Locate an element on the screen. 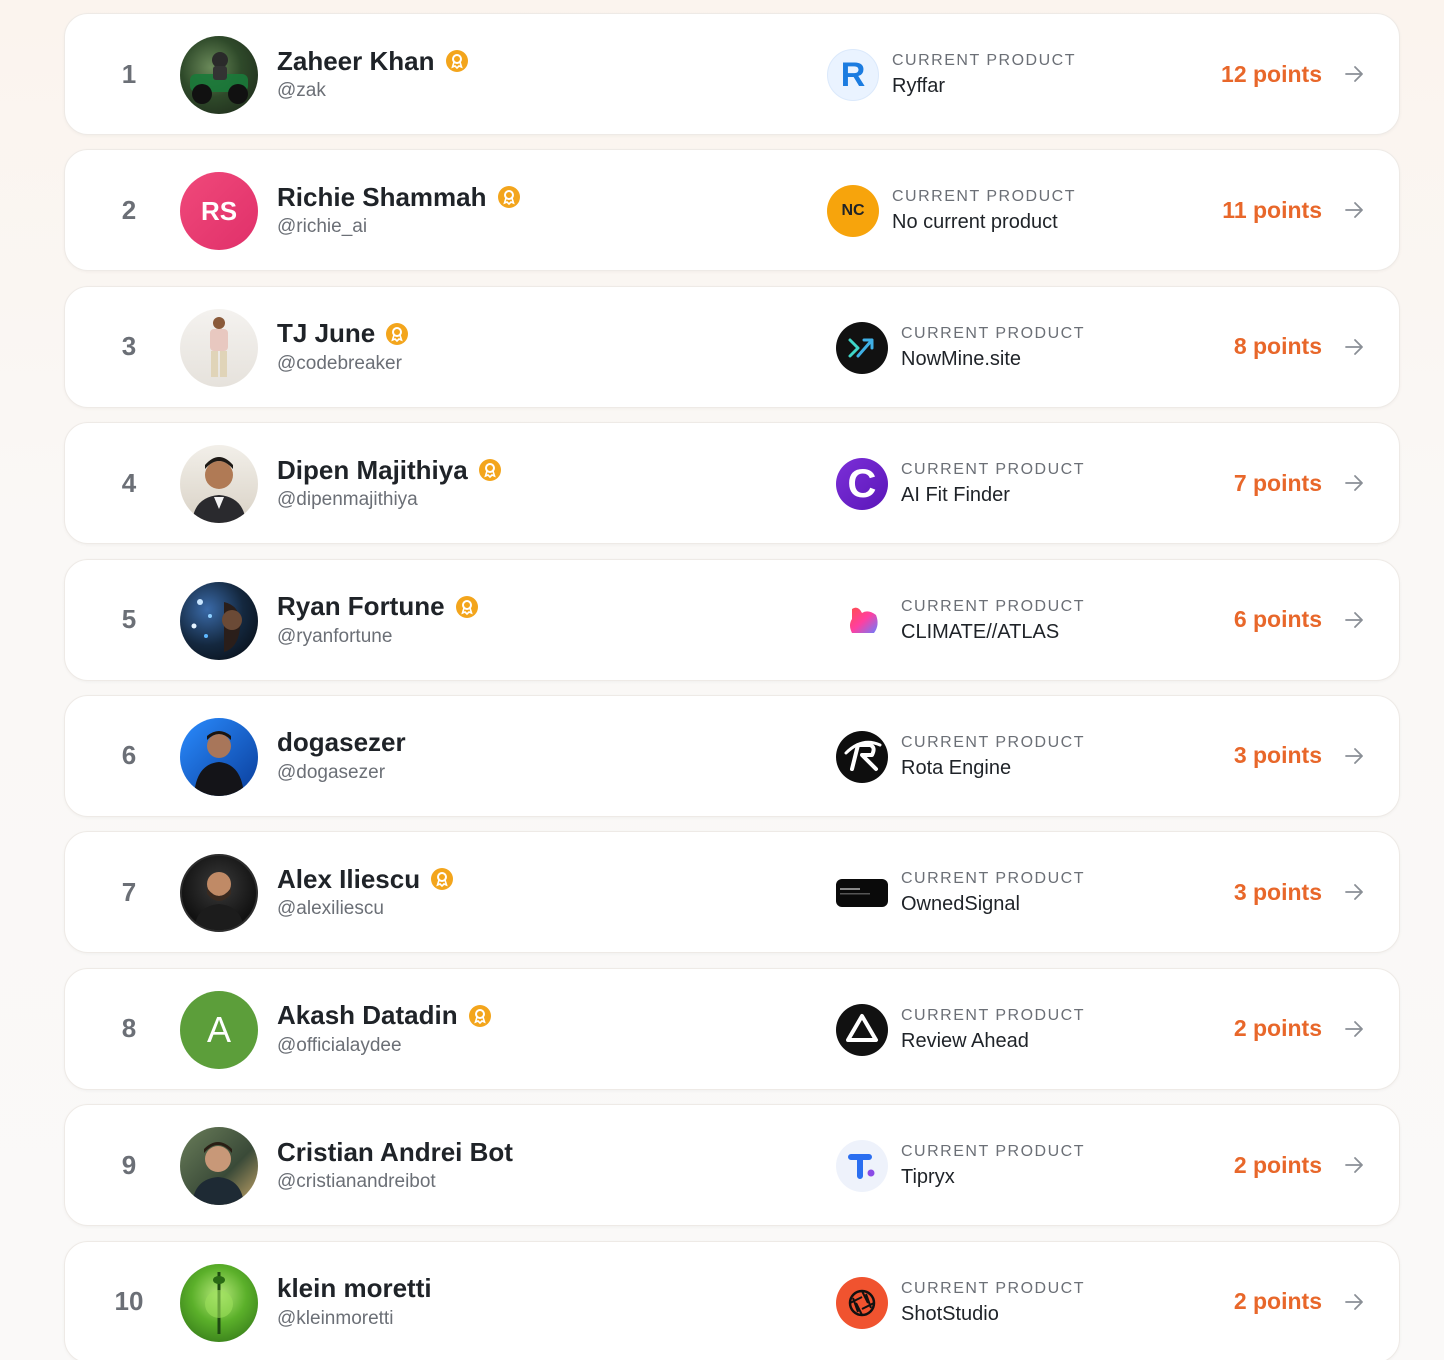 The image size is (1444, 1360). product-name: NowMine.site is located at coordinates (993, 359).